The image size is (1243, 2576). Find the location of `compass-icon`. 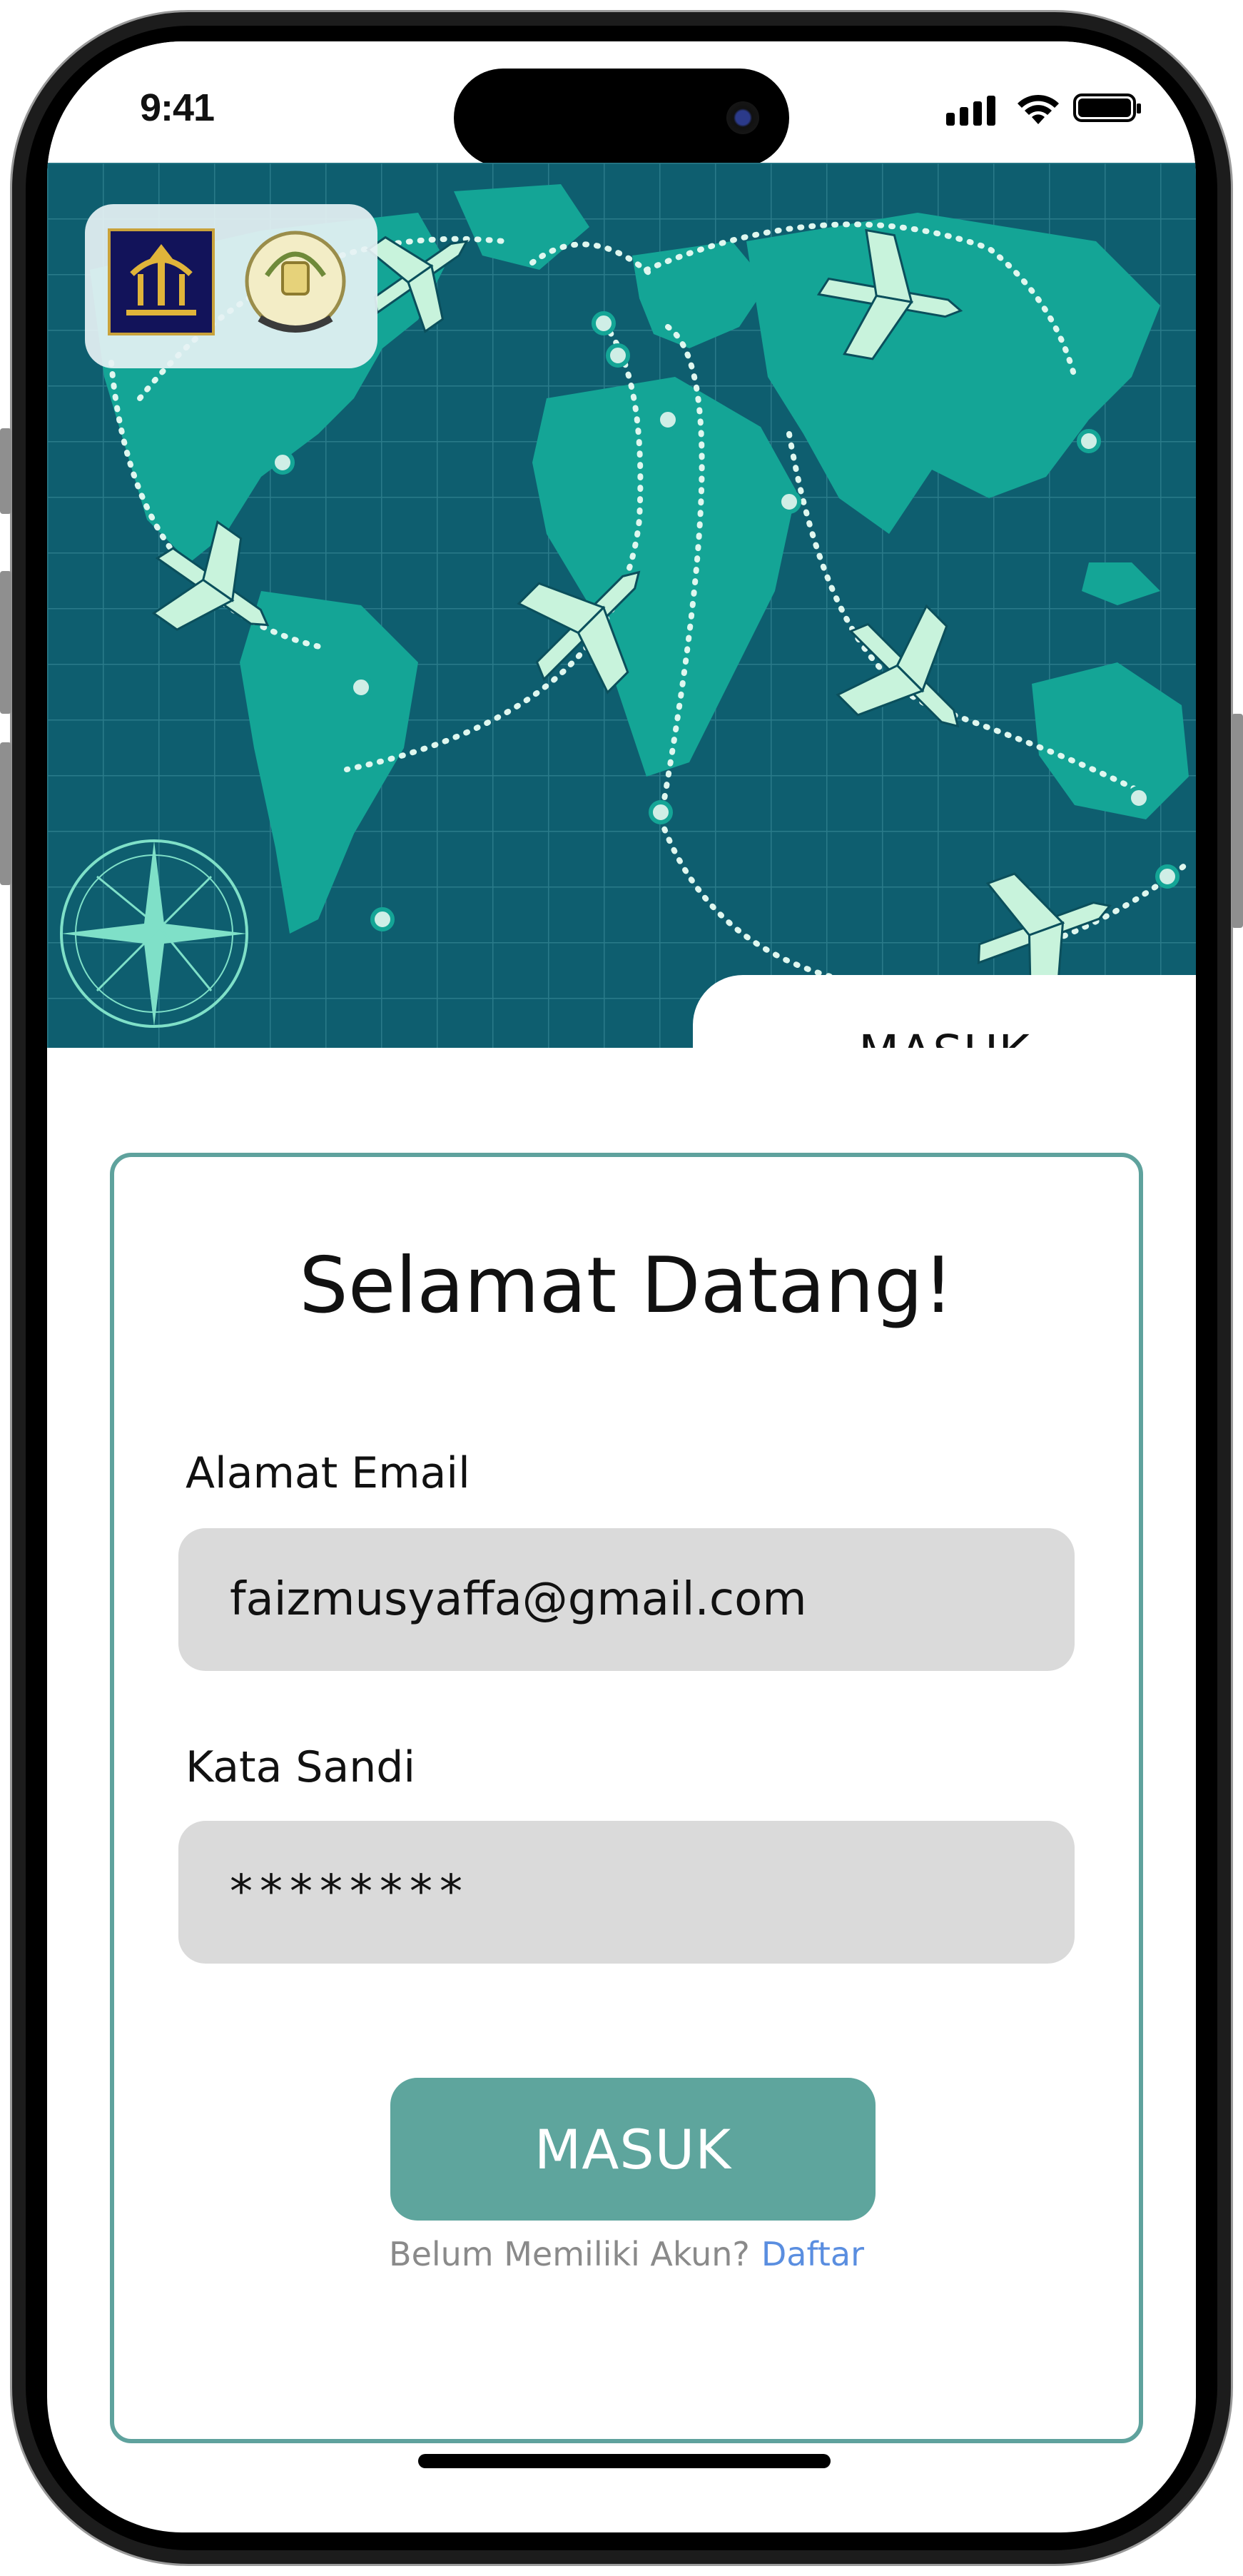

compass-icon is located at coordinates (154, 933).